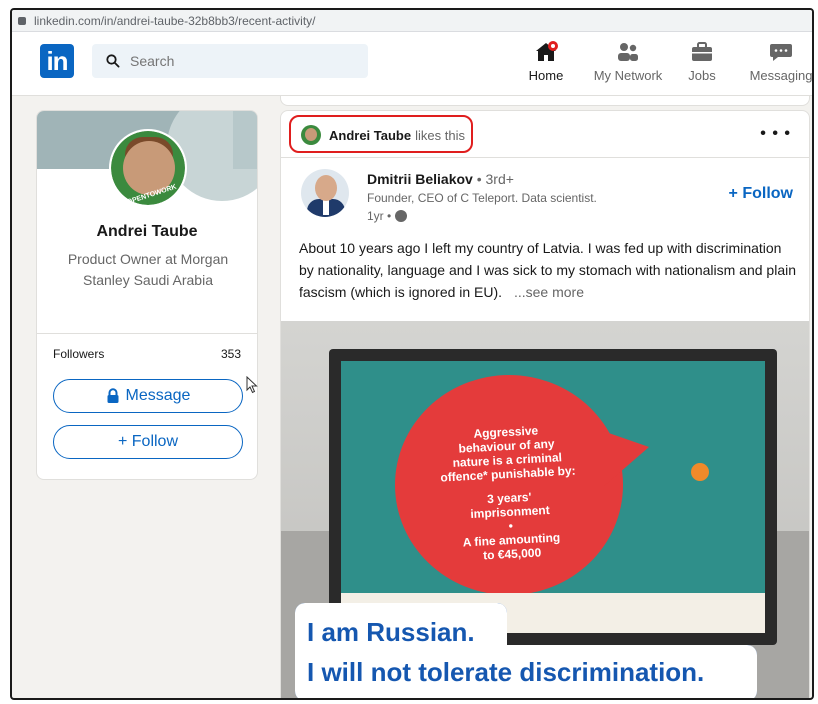  Describe the element at coordinates (412, 64) in the screenshot. I see `top-nav: in Home` at that location.